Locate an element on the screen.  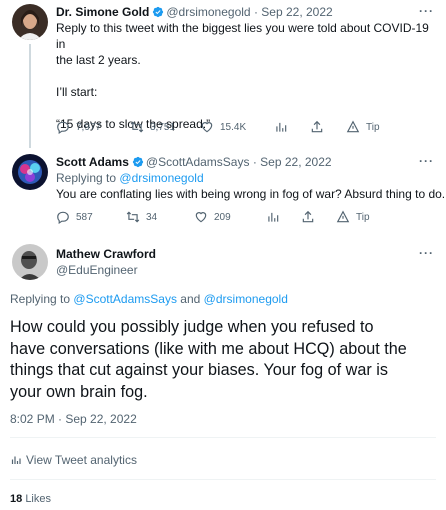
replying-and: and is located at coordinates (190, 299).